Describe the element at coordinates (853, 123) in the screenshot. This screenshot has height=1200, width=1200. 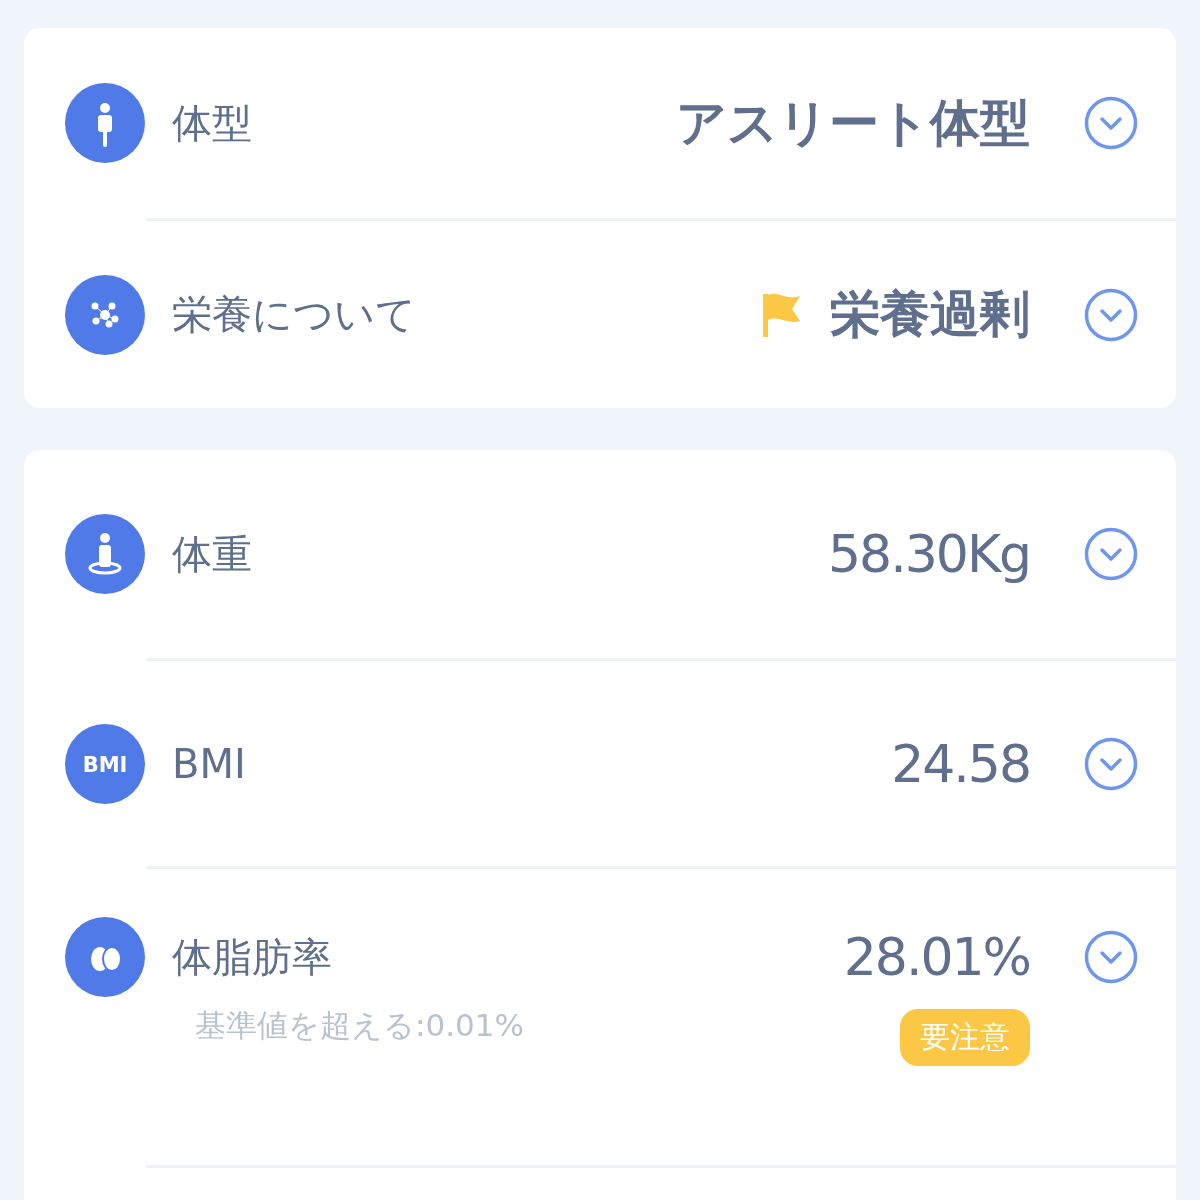
I see `row-value: アスリート体型` at that location.